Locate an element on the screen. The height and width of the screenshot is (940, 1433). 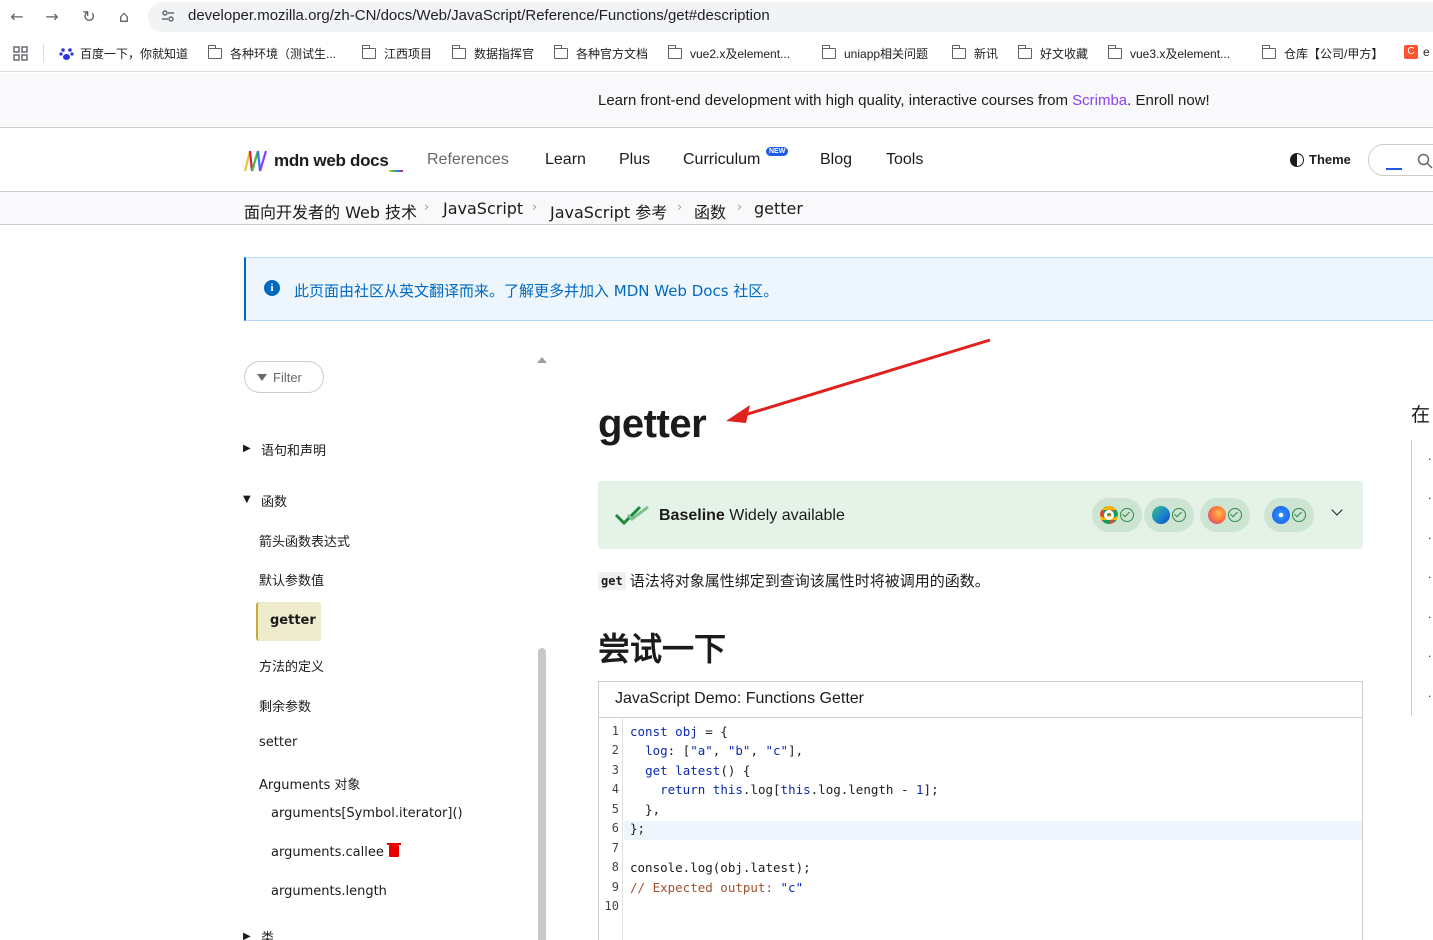
nav-curriculum: Curriculum is located at coordinates (721, 160).